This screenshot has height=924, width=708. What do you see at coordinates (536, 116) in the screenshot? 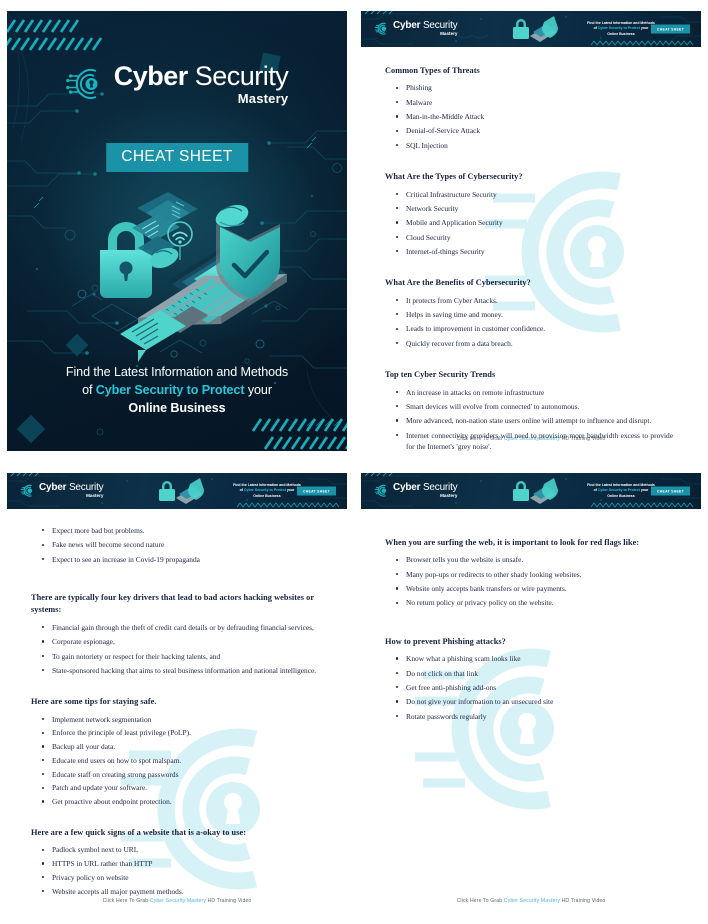
I see `list-item: Man-in-the-Middle Attack` at bounding box center [536, 116].